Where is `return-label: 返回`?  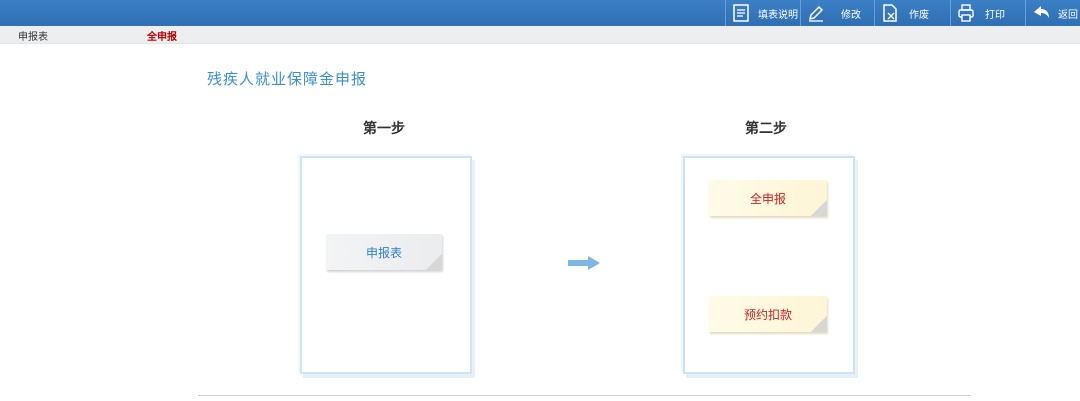 return-label: 返回 is located at coordinates (1068, 15).